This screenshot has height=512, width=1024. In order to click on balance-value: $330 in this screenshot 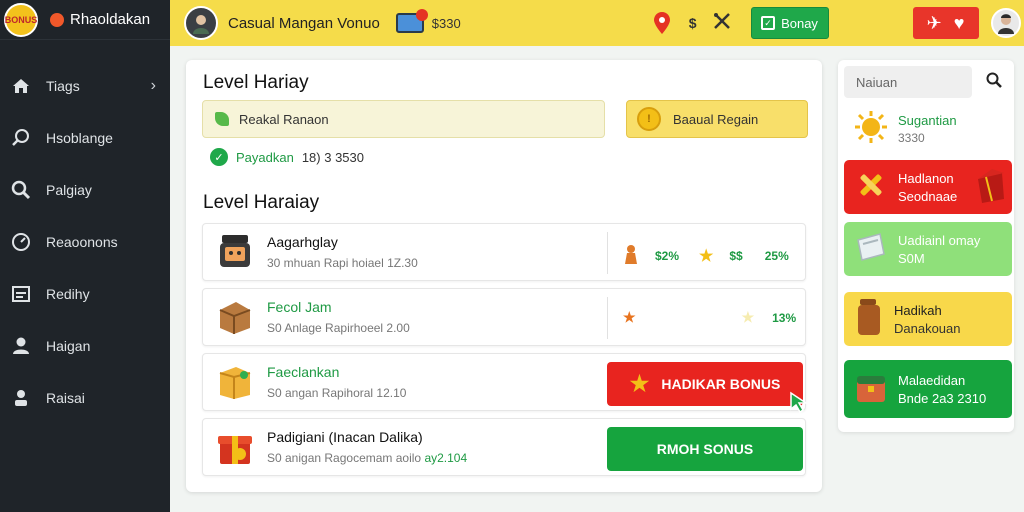, I will do `click(446, 23)`.